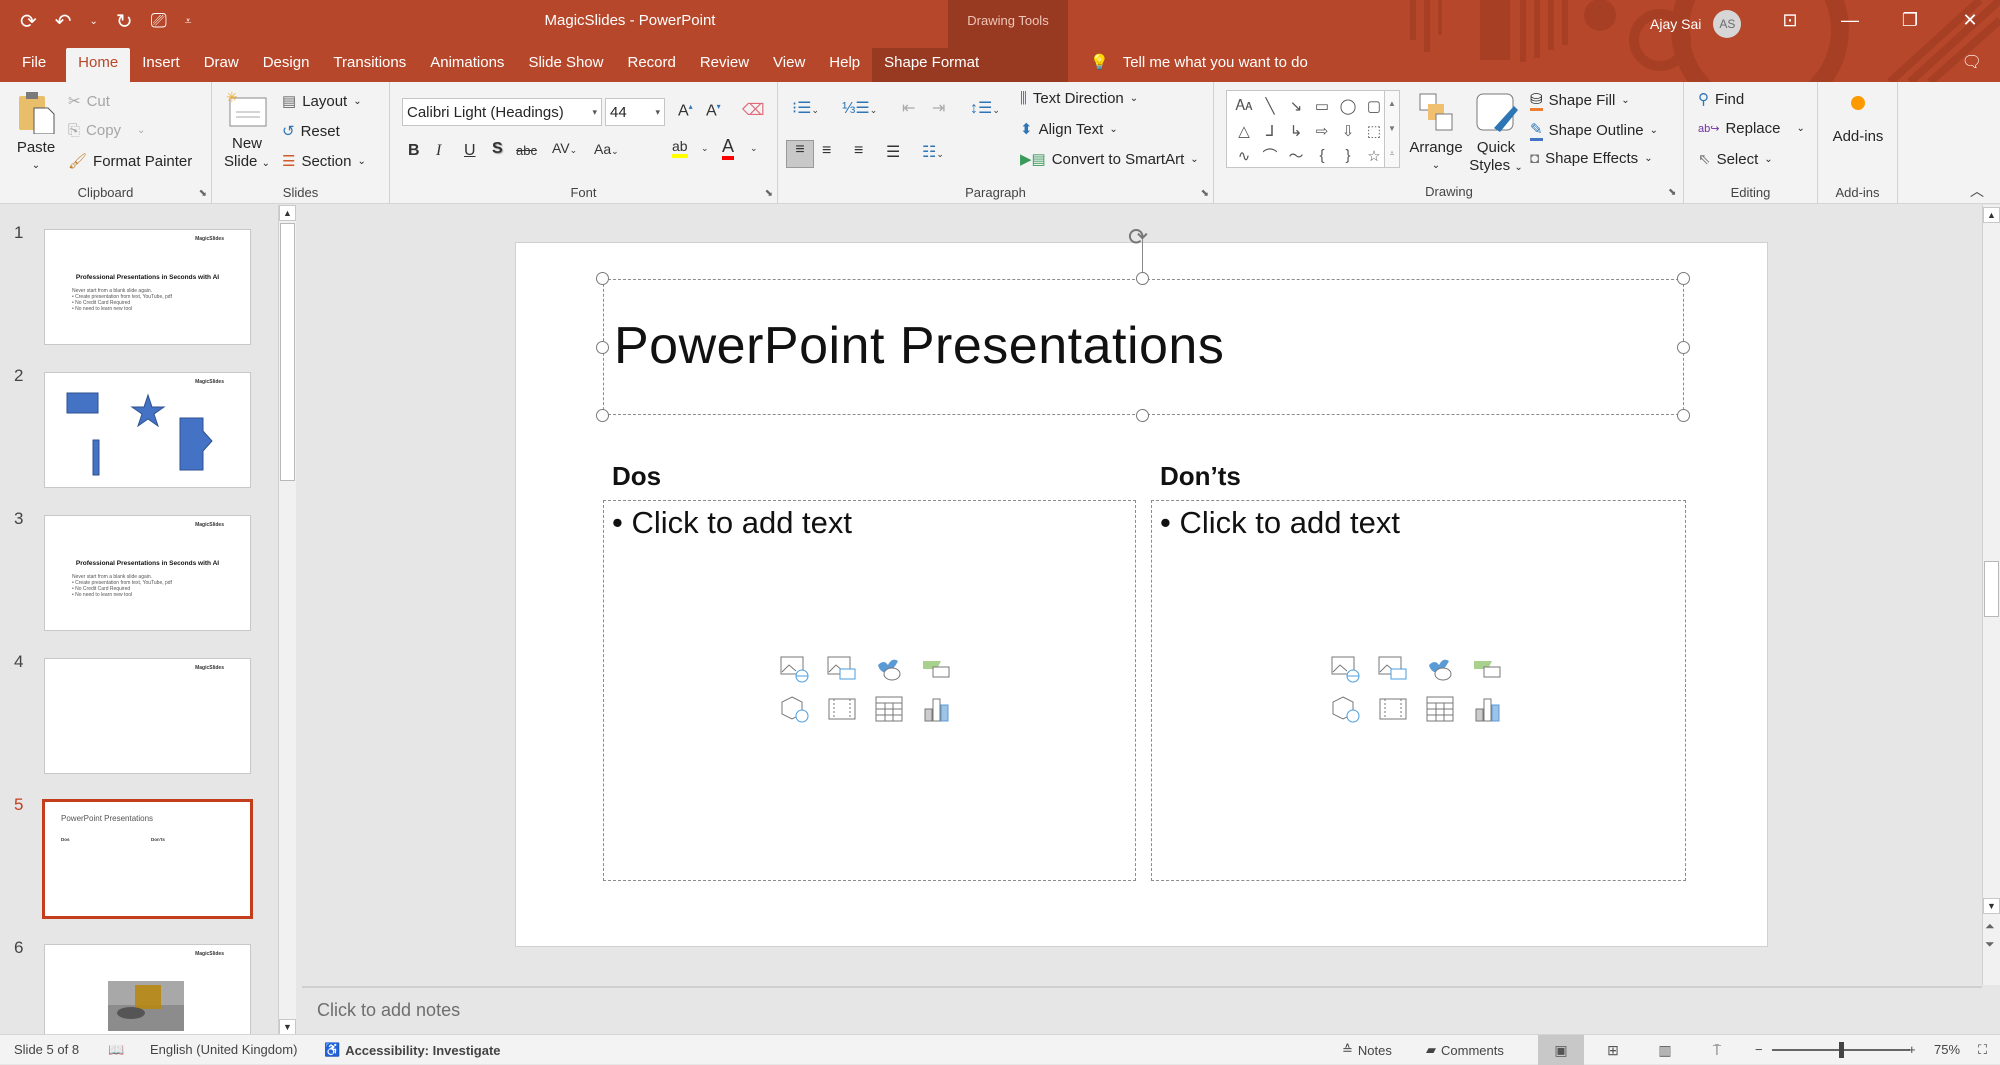 The height and width of the screenshot is (1065, 2000). Describe the element at coordinates (1348, 130) in the screenshot. I see `down-arrow-shape-icon: ⇩` at that location.